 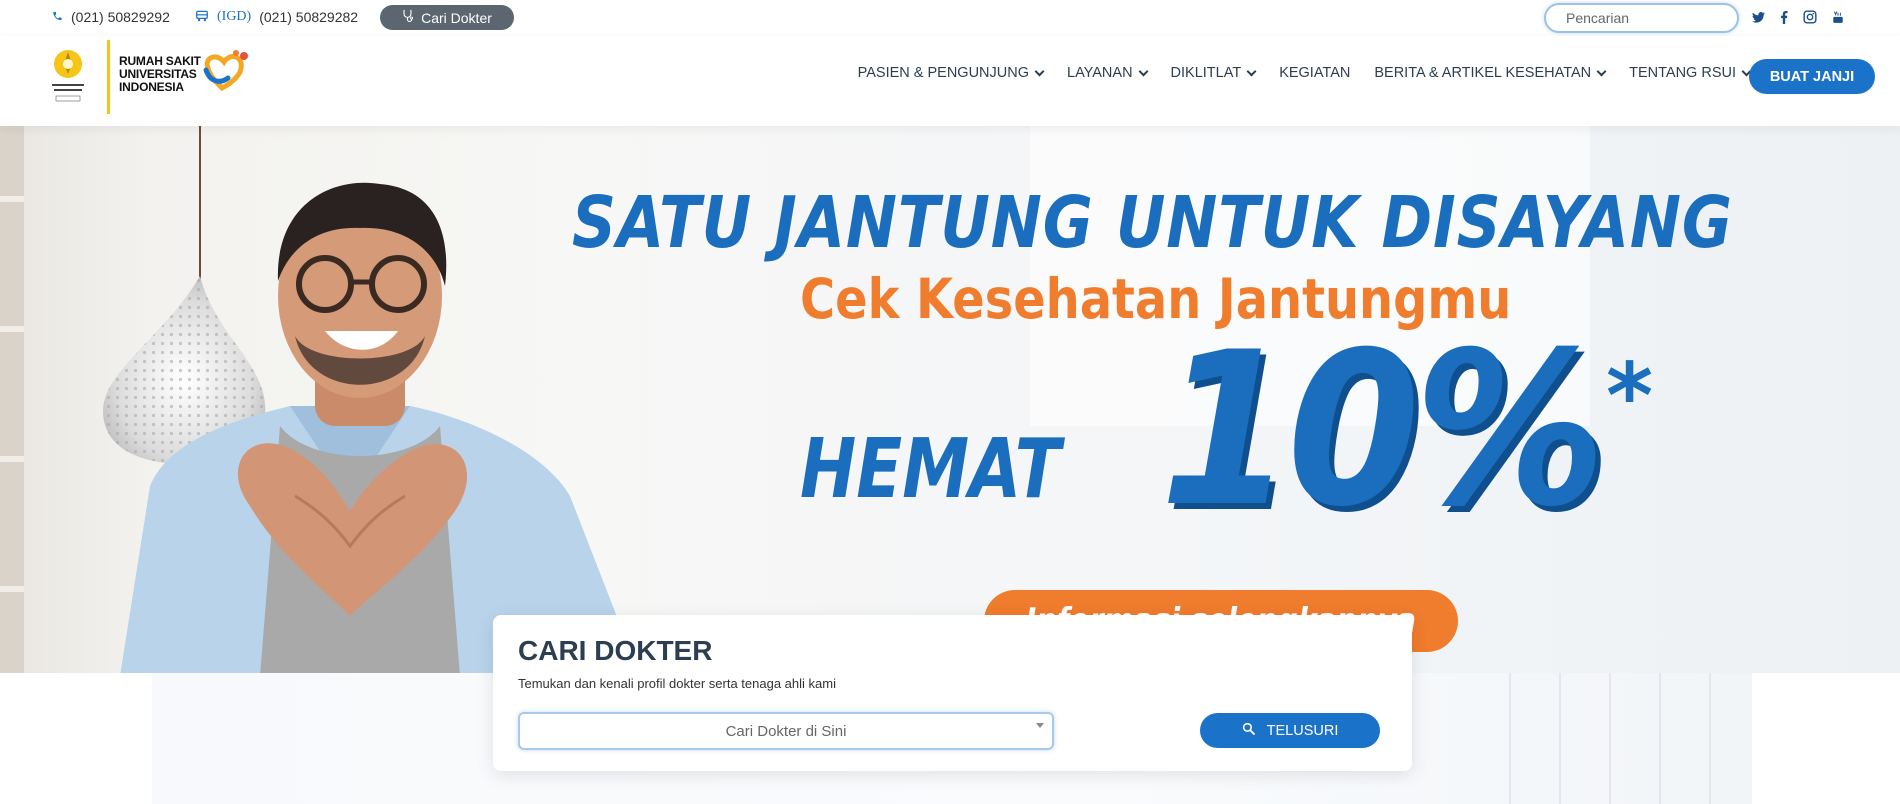 What do you see at coordinates (615, 650) in the screenshot?
I see `card-title: CARI DOKTER` at bounding box center [615, 650].